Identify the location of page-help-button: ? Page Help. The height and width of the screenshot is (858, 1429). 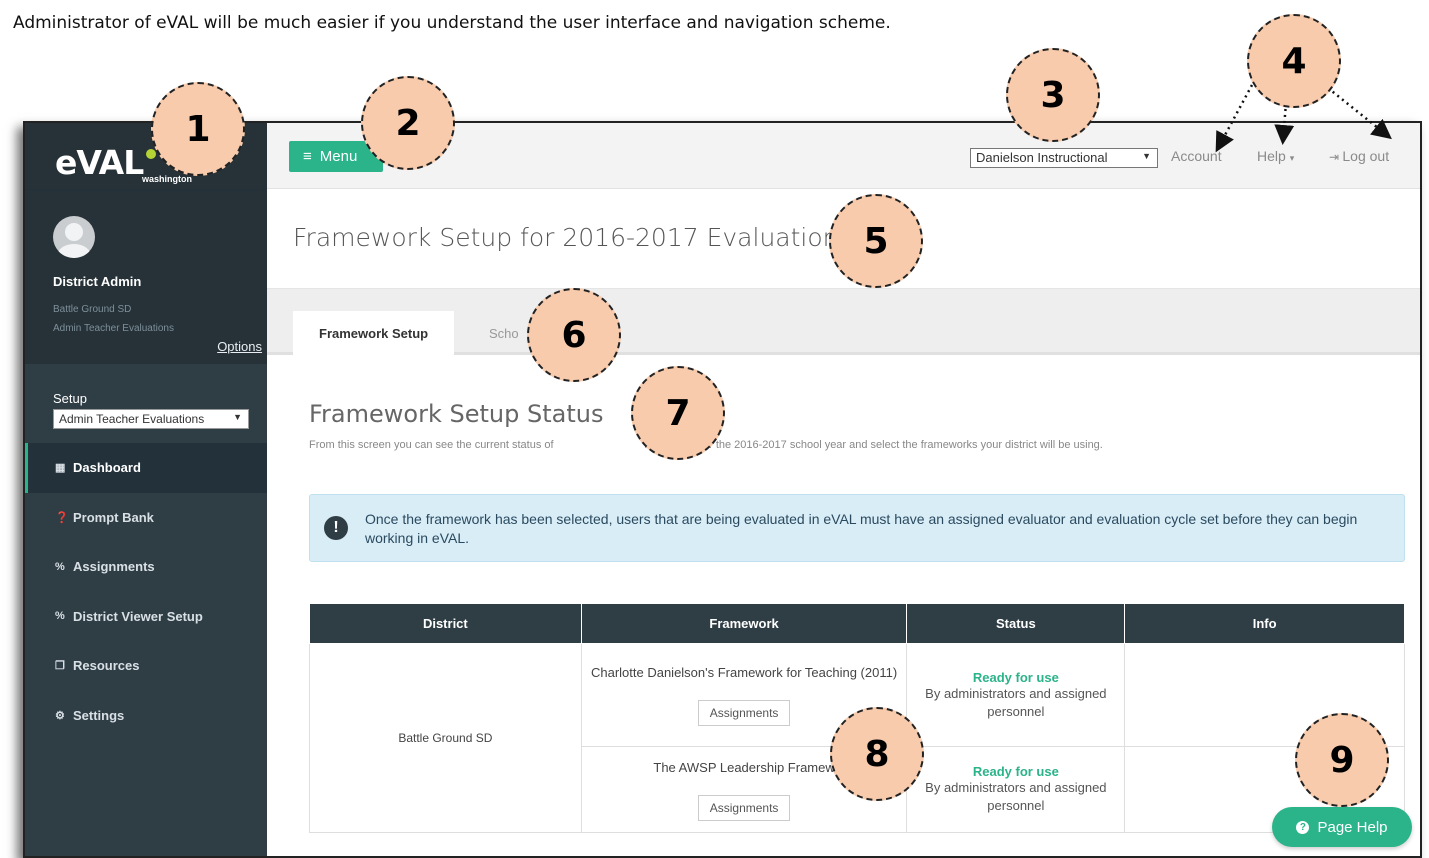
(1342, 827).